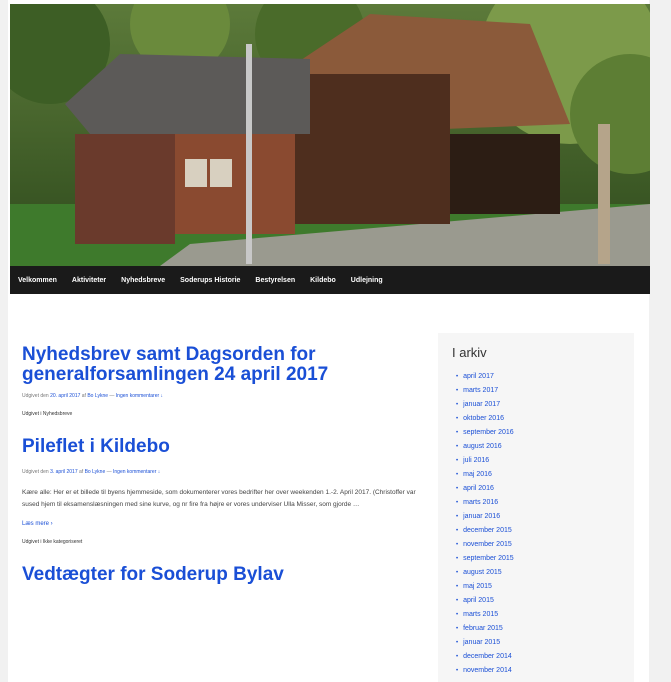 This screenshot has height=682, width=671. Describe the element at coordinates (143, 280) in the screenshot. I see `nav-item-nyhedsbreve: Nyhedsbreve` at that location.